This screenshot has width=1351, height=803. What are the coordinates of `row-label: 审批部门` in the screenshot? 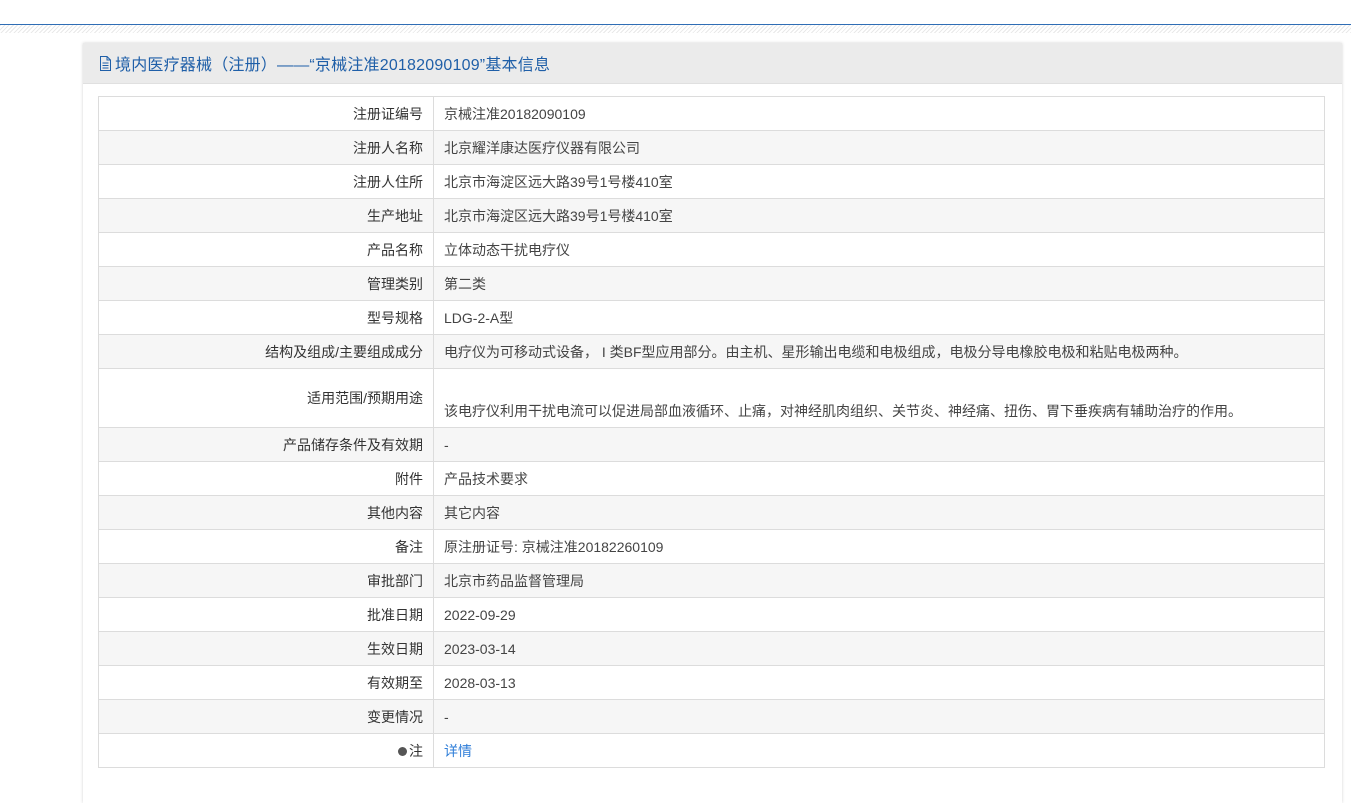 It's located at (266, 580).